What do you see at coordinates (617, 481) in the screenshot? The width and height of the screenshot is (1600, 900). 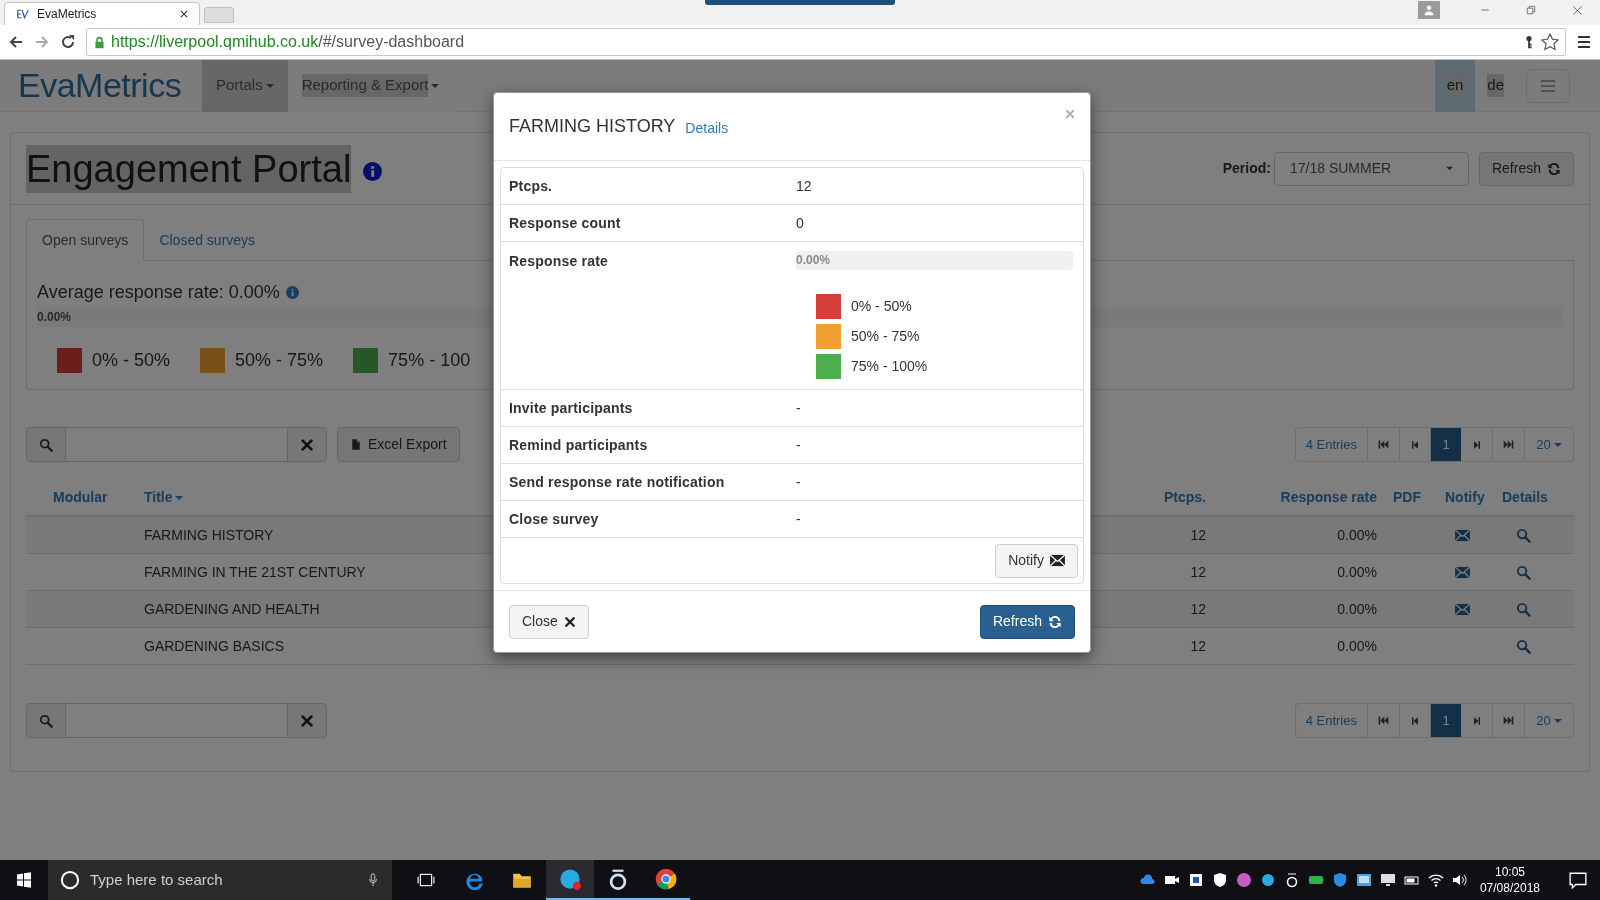 I see `row-label: Send response rate notification` at bounding box center [617, 481].